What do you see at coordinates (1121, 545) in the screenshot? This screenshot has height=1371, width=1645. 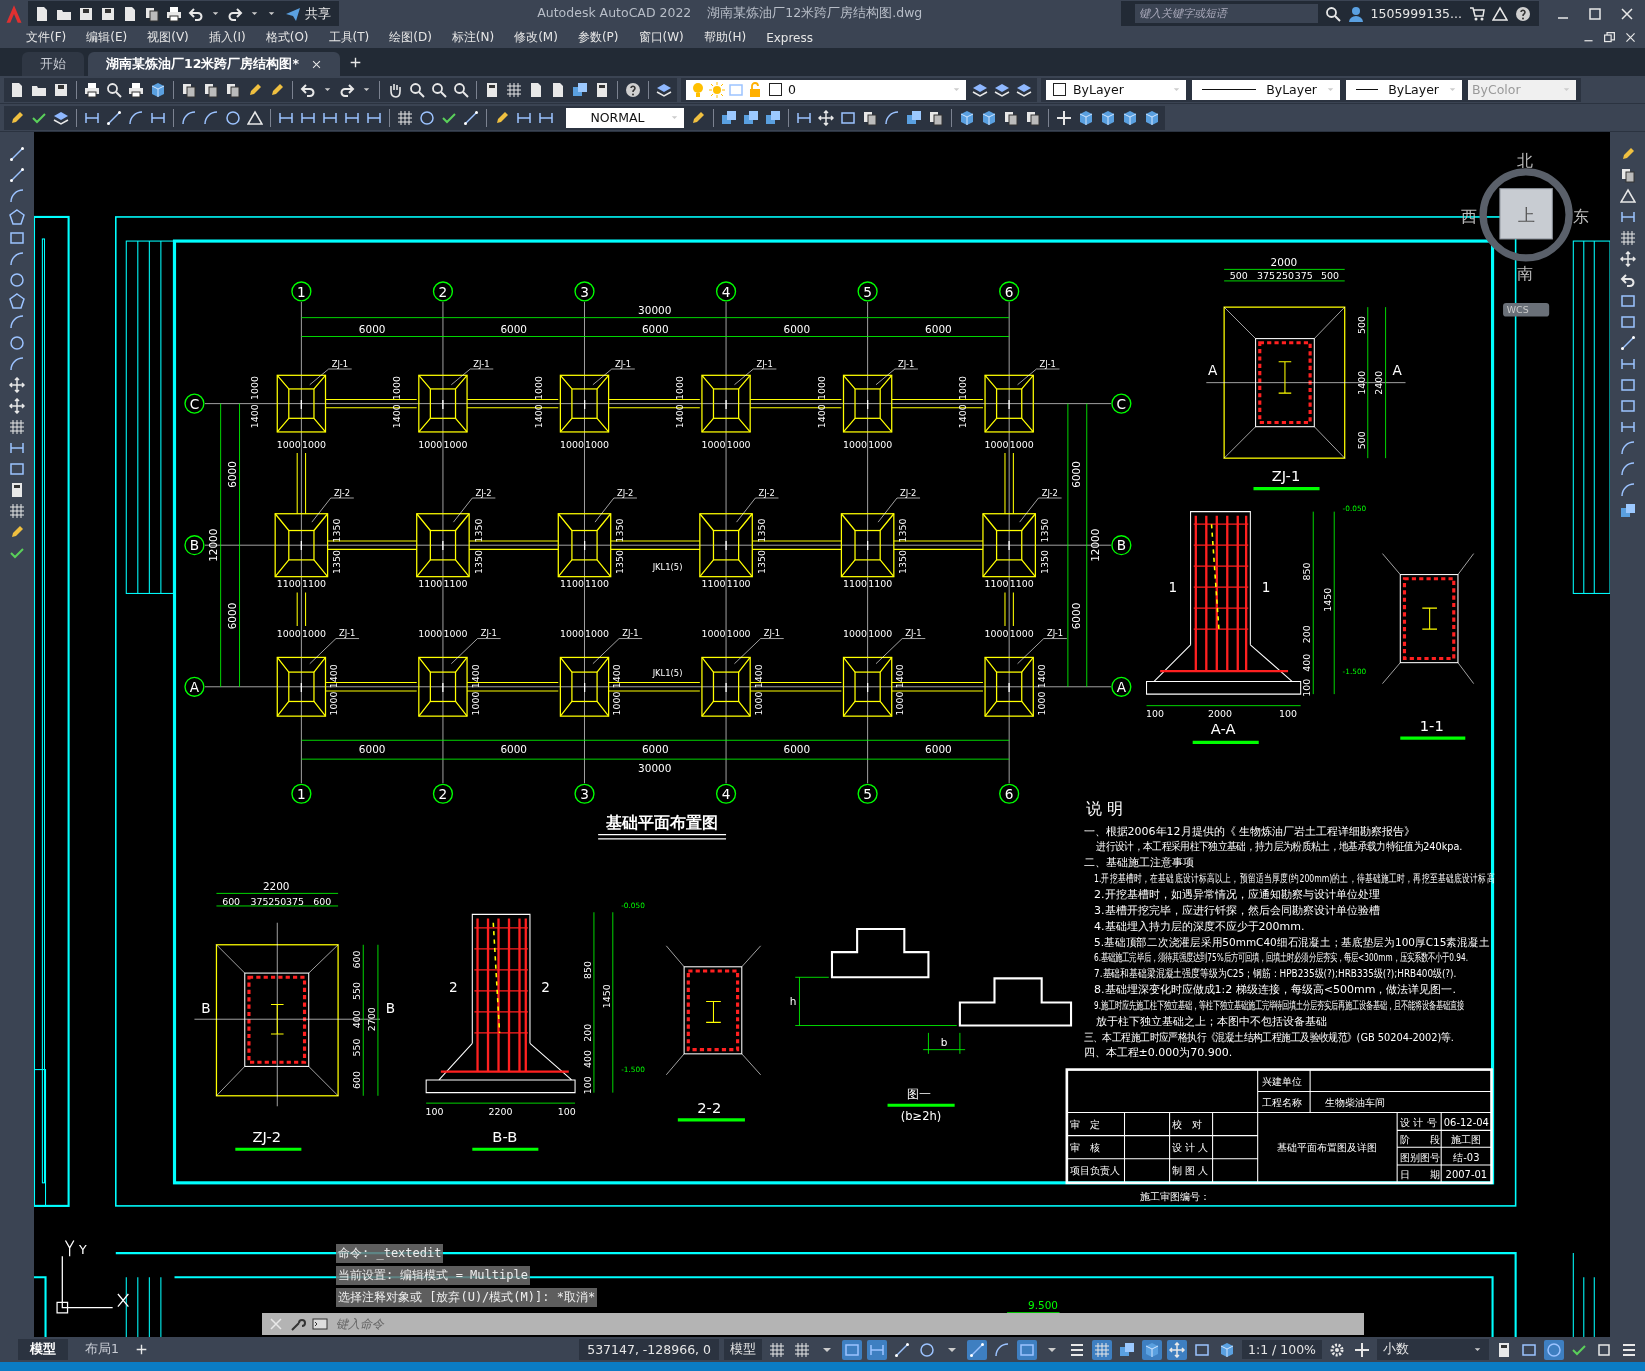 I see `axis-label: B` at bounding box center [1121, 545].